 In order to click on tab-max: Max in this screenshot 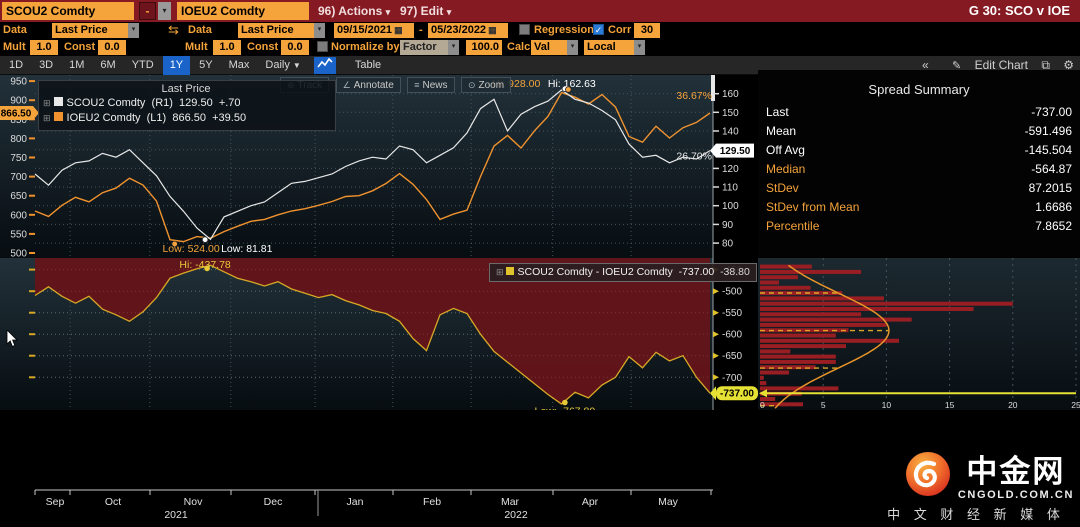, I will do `click(239, 65)`.